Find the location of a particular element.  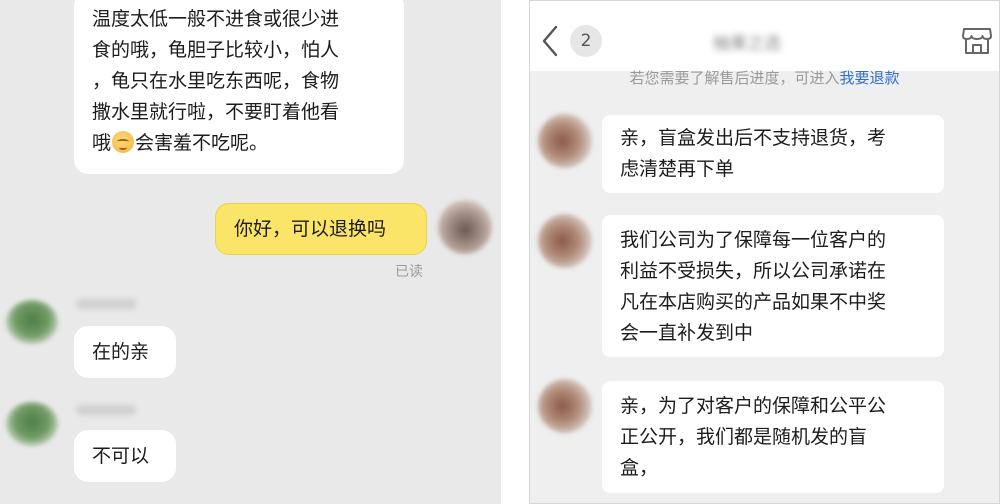

read-receipt: 已读 is located at coordinates (409, 272).